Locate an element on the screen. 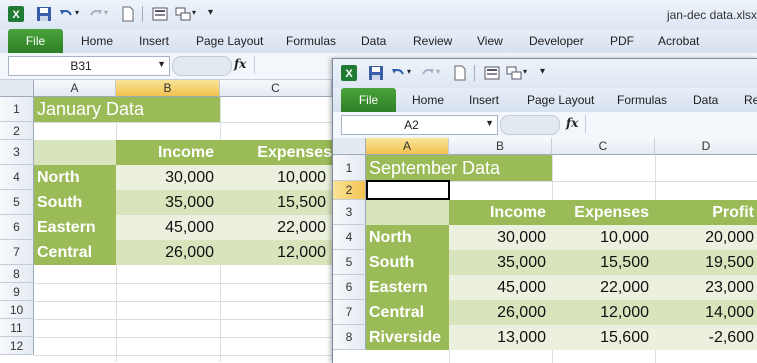  sheet-title-cell: January Data is located at coordinates (127, 109).